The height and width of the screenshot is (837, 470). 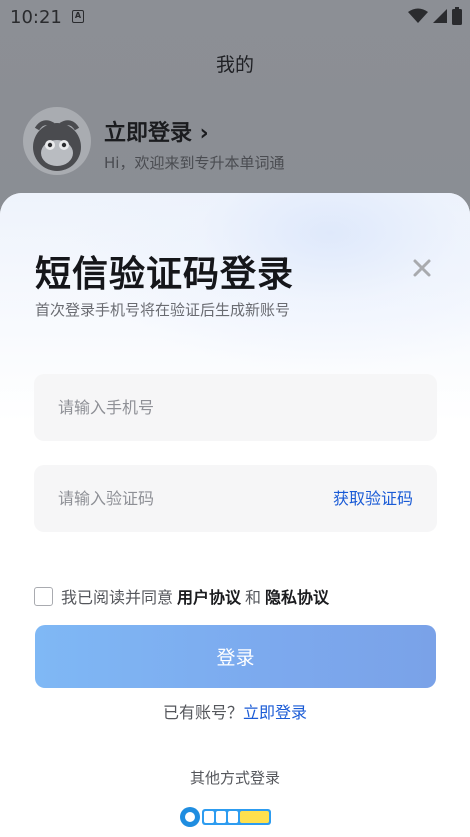 What do you see at coordinates (234, 65) in the screenshot?
I see `page-title: 我的` at bounding box center [234, 65].